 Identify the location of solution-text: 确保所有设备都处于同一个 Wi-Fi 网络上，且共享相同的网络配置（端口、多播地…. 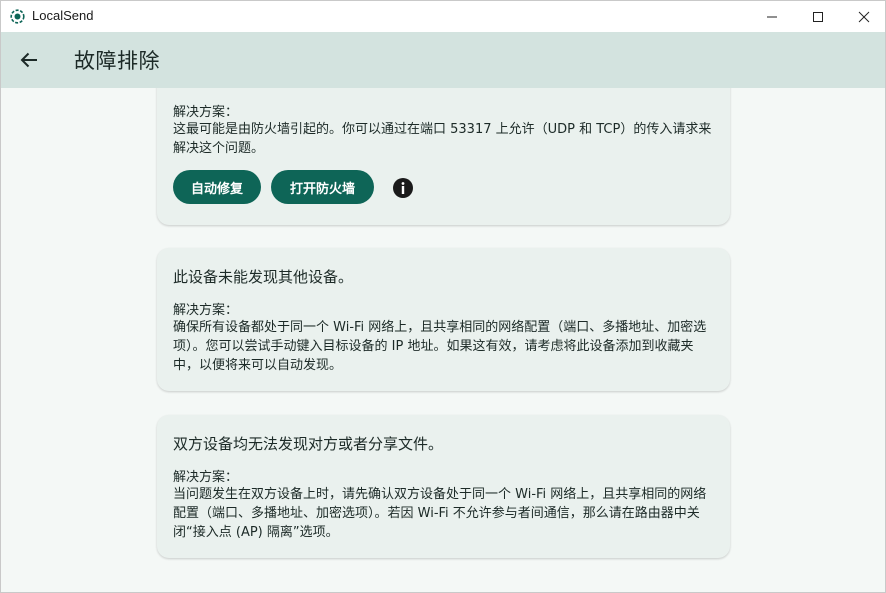
(440, 346).